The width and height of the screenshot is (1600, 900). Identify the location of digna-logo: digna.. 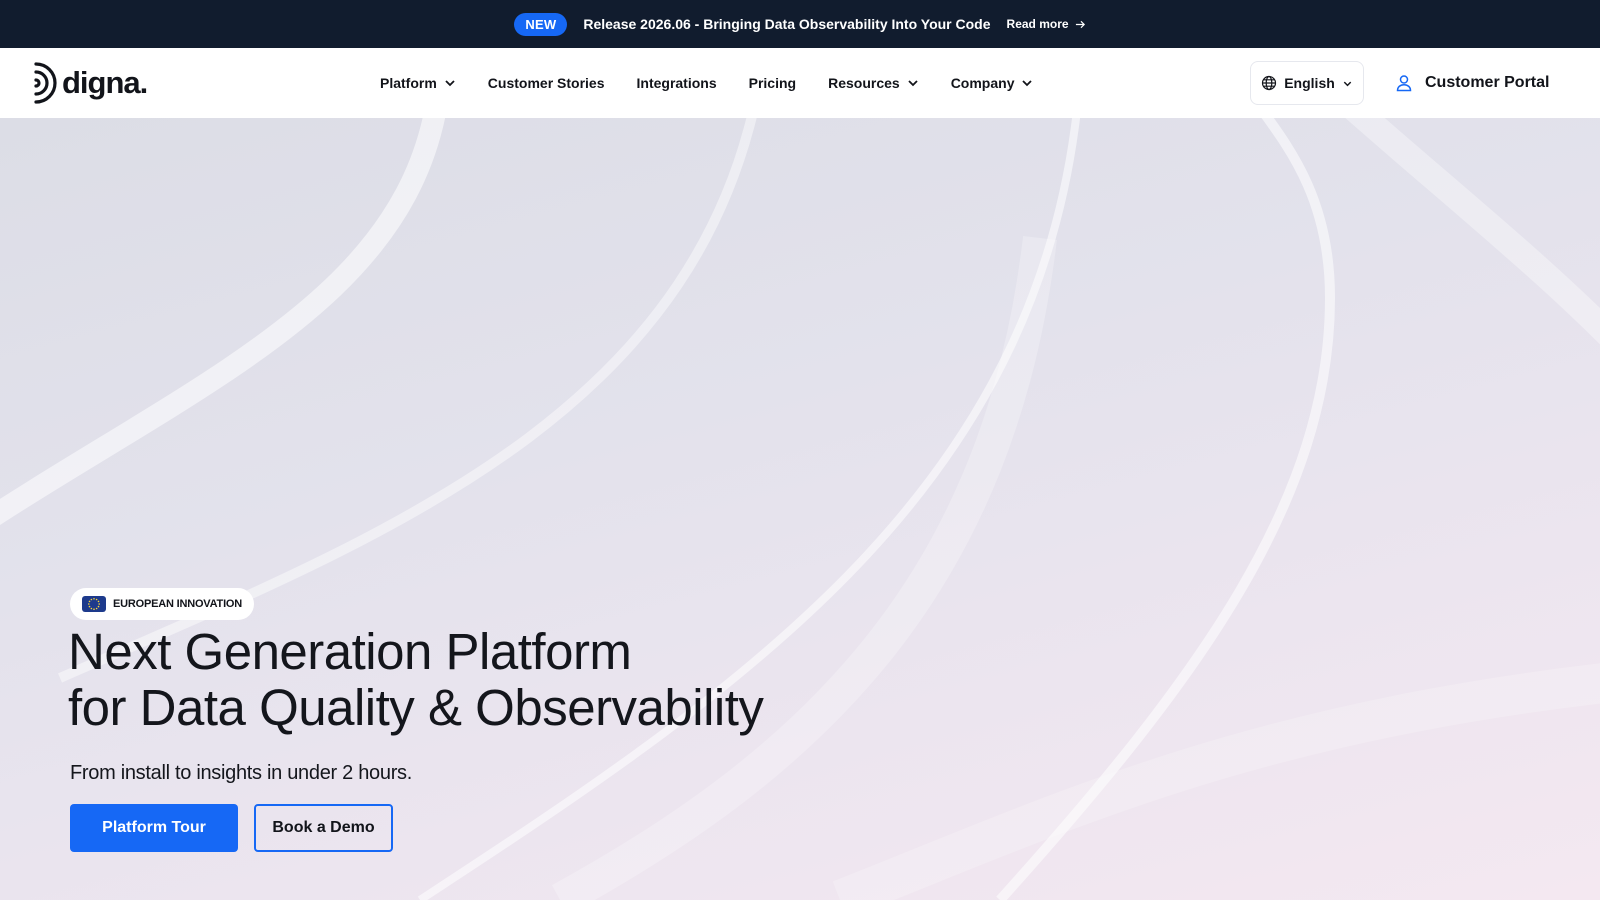
(90, 83).